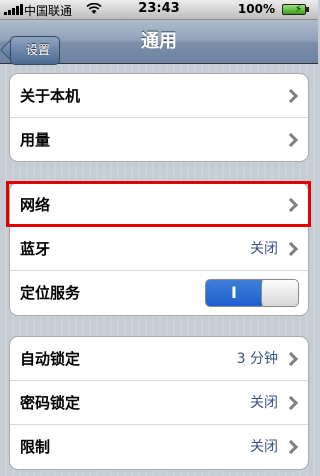  Describe the element at coordinates (159, 447) in the screenshot. I see `row-restrictions: 限制 关闭` at that location.